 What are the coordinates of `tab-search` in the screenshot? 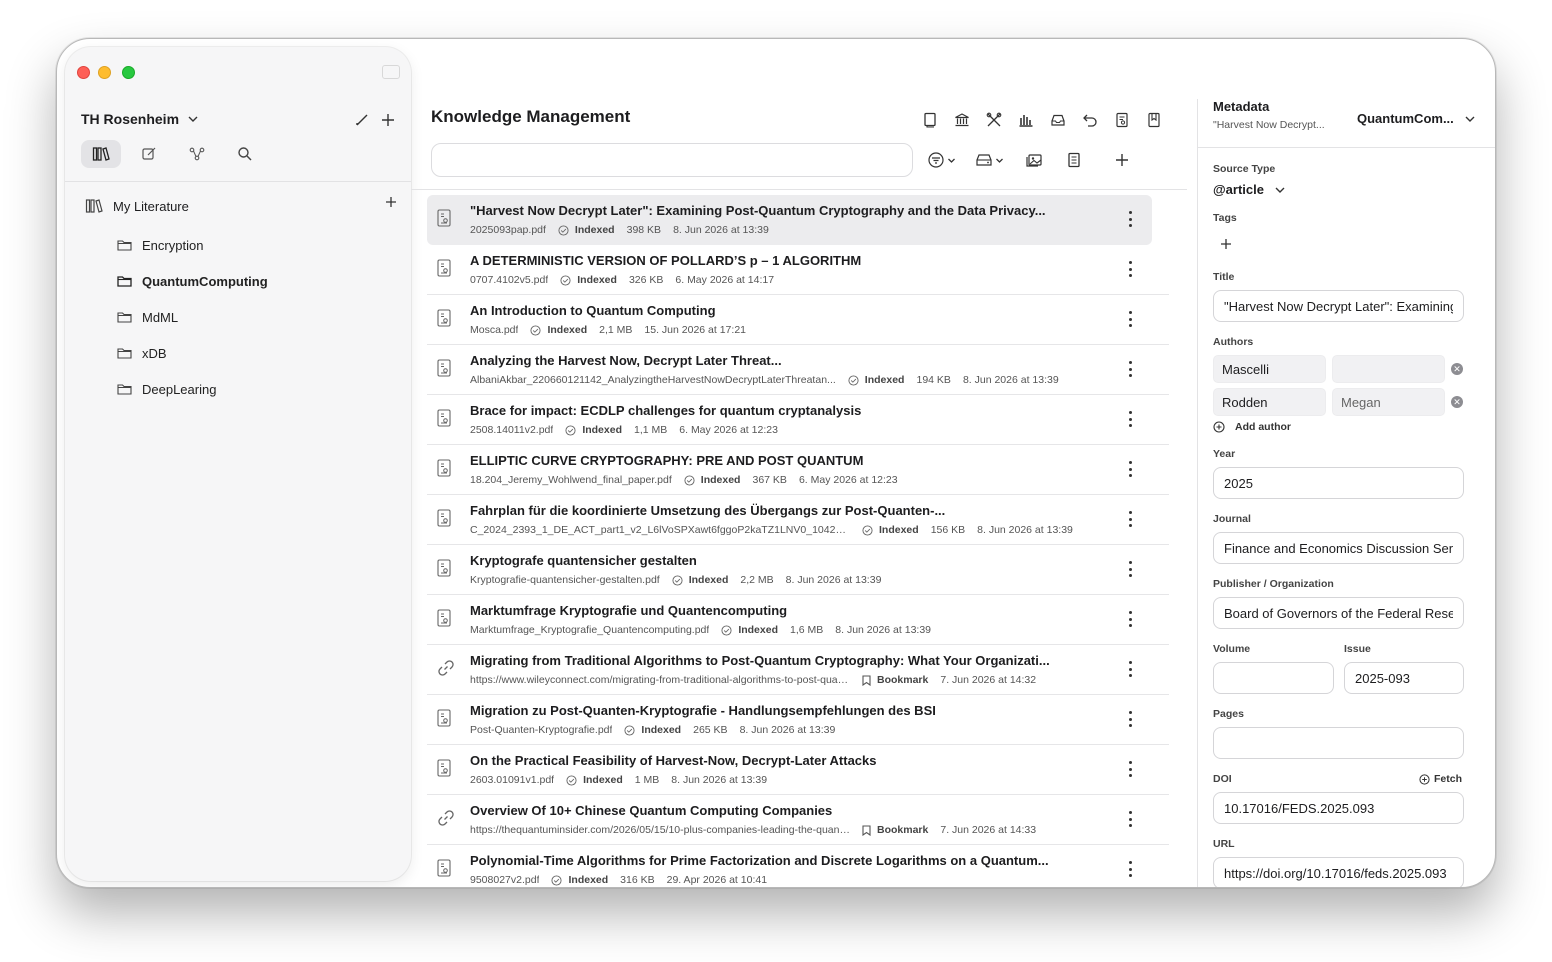 It's located at (245, 154).